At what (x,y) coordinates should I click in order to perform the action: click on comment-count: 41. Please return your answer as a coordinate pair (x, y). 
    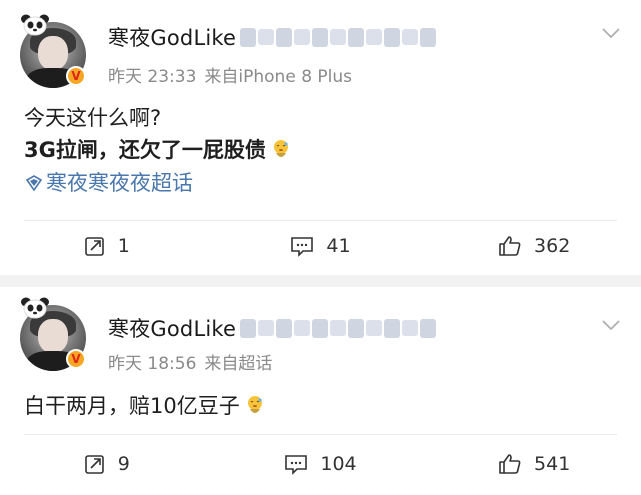
    Looking at the image, I should click on (338, 246).